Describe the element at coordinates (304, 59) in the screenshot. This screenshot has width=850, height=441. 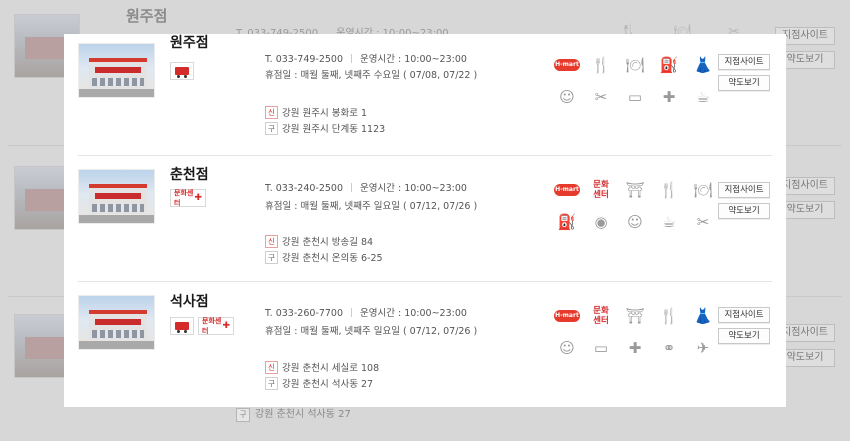
I see `store-phone: T. 033-749-2500` at that location.